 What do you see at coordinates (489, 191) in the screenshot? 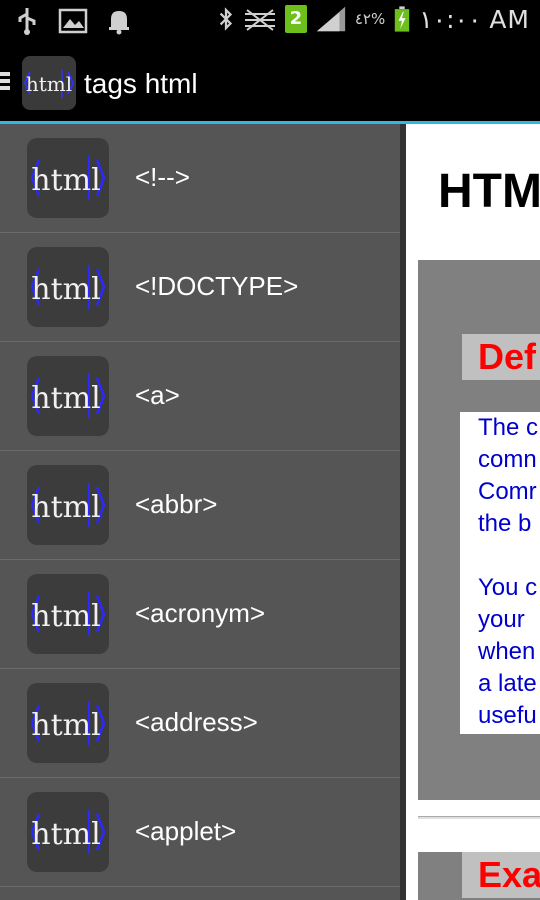
I see `page-heading: HTM` at bounding box center [489, 191].